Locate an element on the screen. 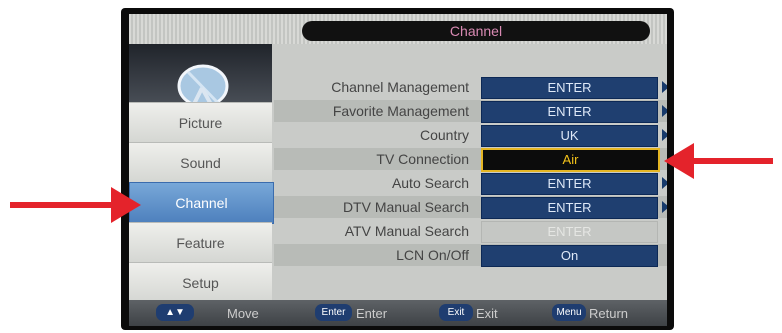  return-help-label: Return is located at coordinates (609, 313).